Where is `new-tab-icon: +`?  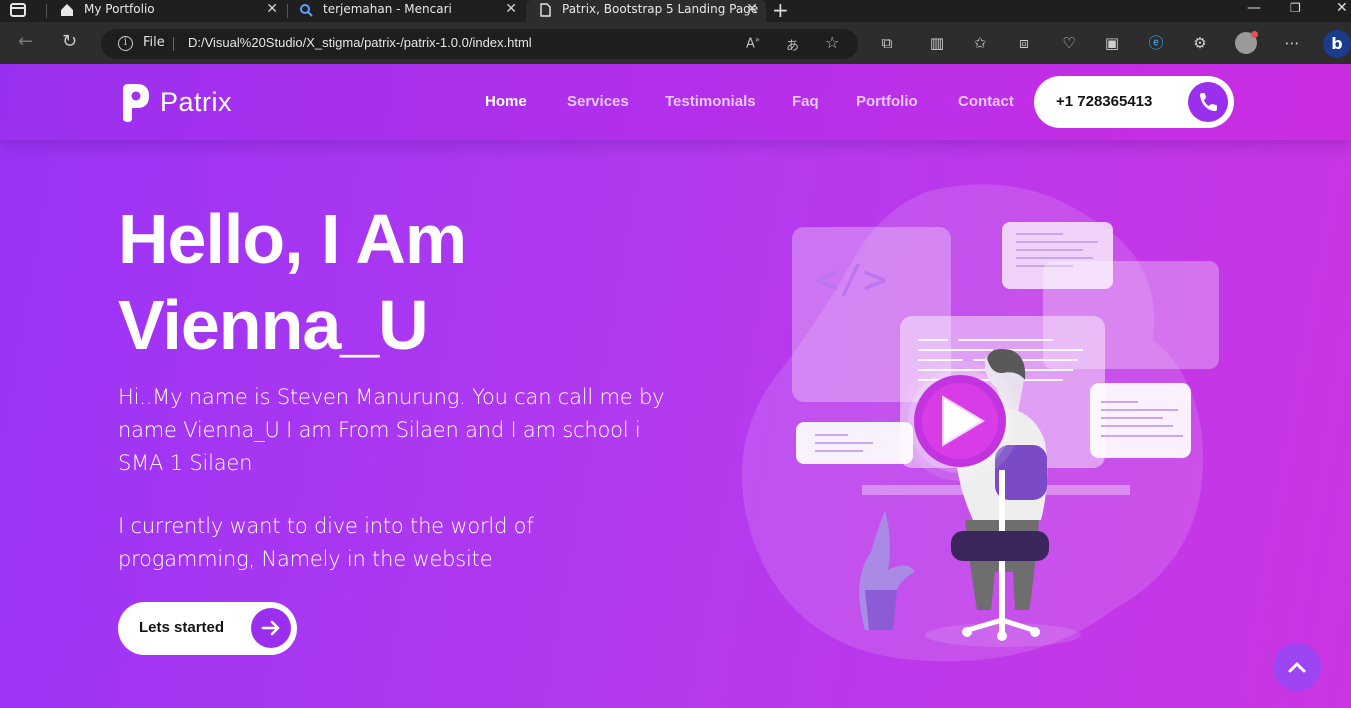 new-tab-icon: + is located at coordinates (780, 11).